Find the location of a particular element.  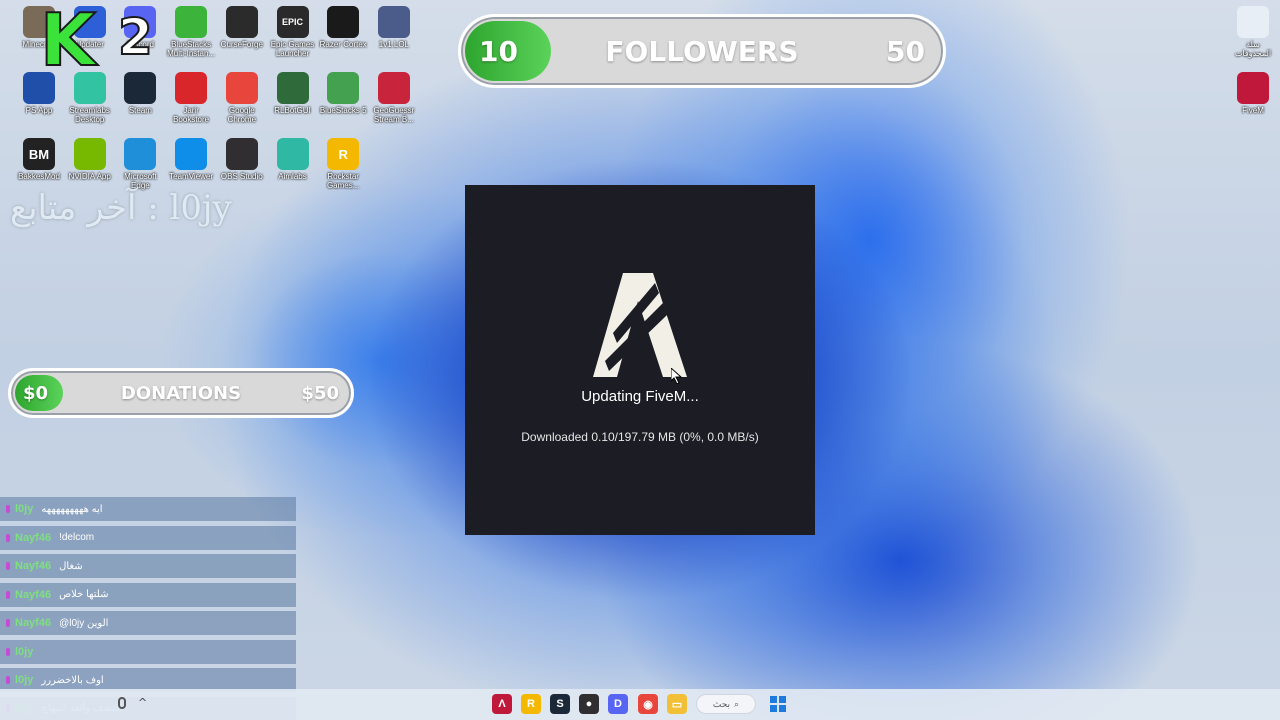

followers-goal-bar: 10 FOLLOWERS 50 is located at coordinates (702, 51).